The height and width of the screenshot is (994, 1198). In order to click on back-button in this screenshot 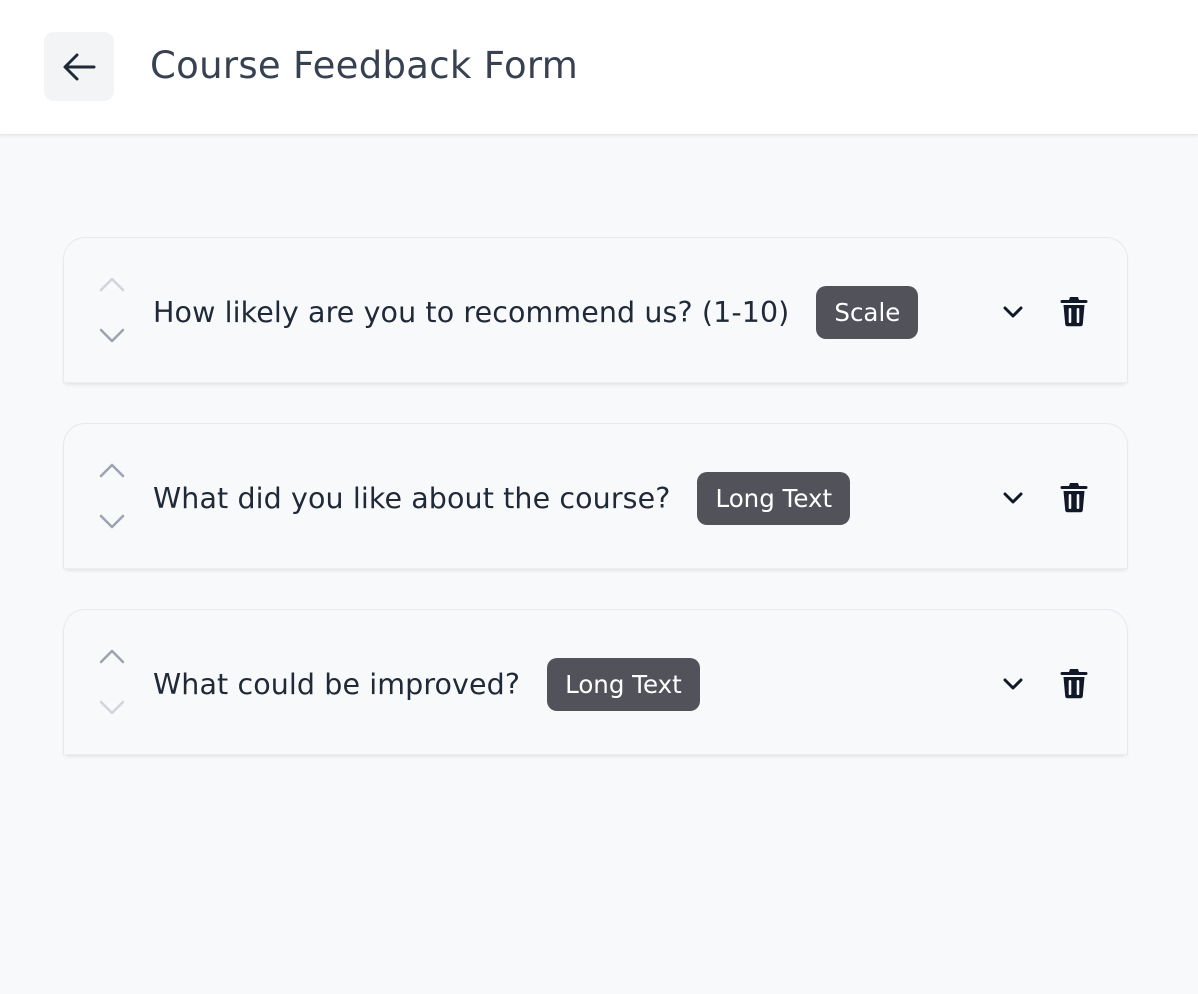, I will do `click(79, 66)`.